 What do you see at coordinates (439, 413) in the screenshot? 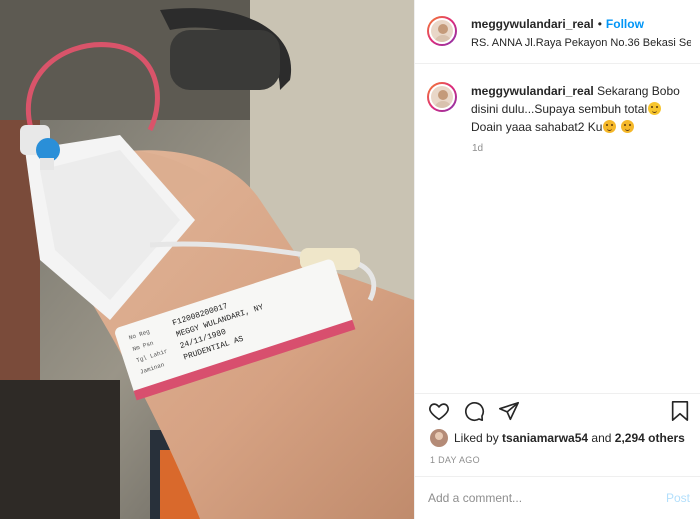
I see `heart-icon` at bounding box center [439, 413].